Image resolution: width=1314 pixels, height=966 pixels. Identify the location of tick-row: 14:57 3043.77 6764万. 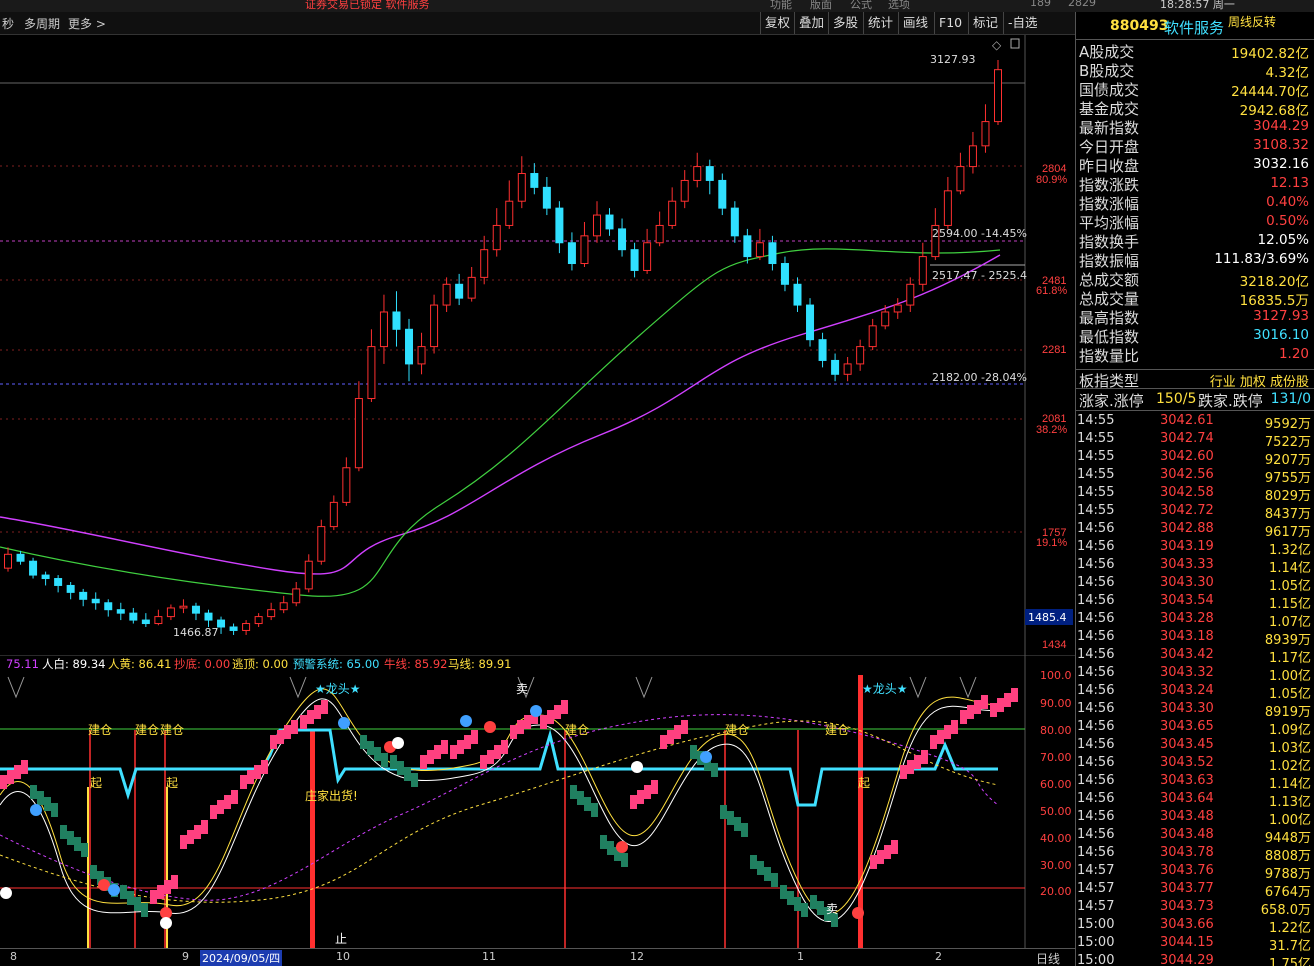
(1195, 890).